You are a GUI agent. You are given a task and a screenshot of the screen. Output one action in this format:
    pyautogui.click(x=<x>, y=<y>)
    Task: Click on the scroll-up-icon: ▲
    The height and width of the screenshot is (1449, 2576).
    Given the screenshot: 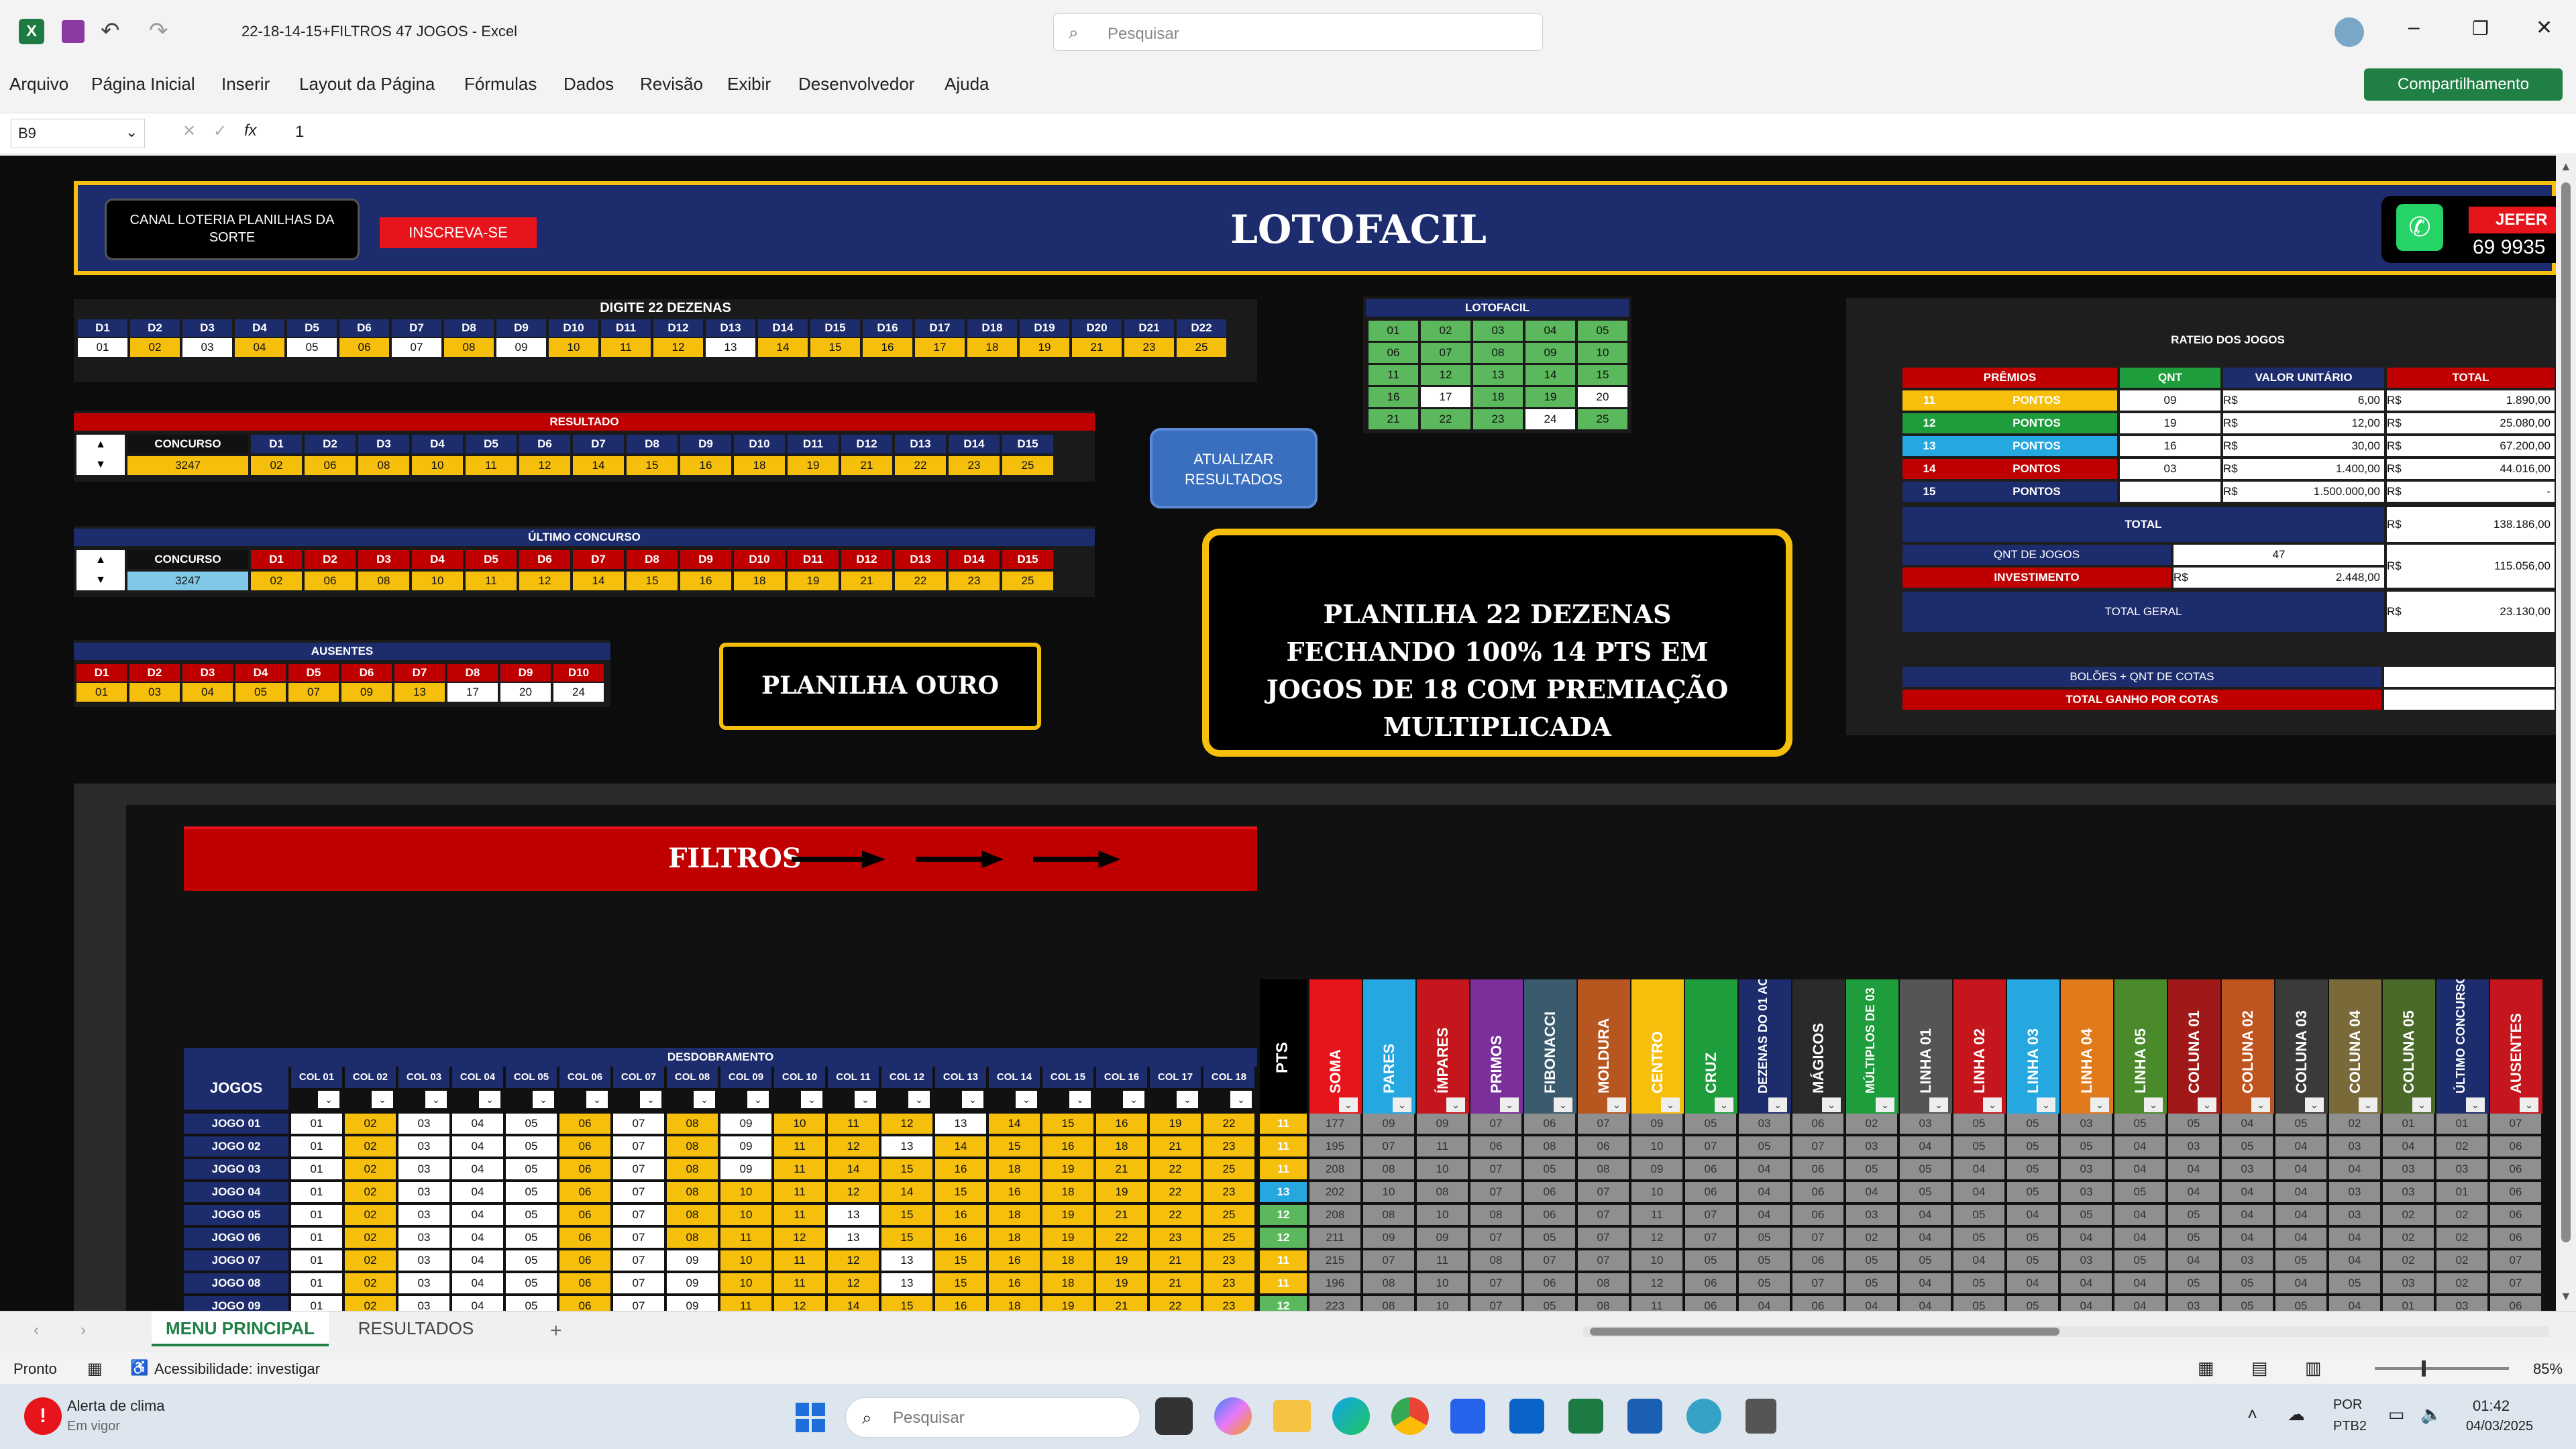 What is the action you would take?
    pyautogui.click(x=2566, y=167)
    